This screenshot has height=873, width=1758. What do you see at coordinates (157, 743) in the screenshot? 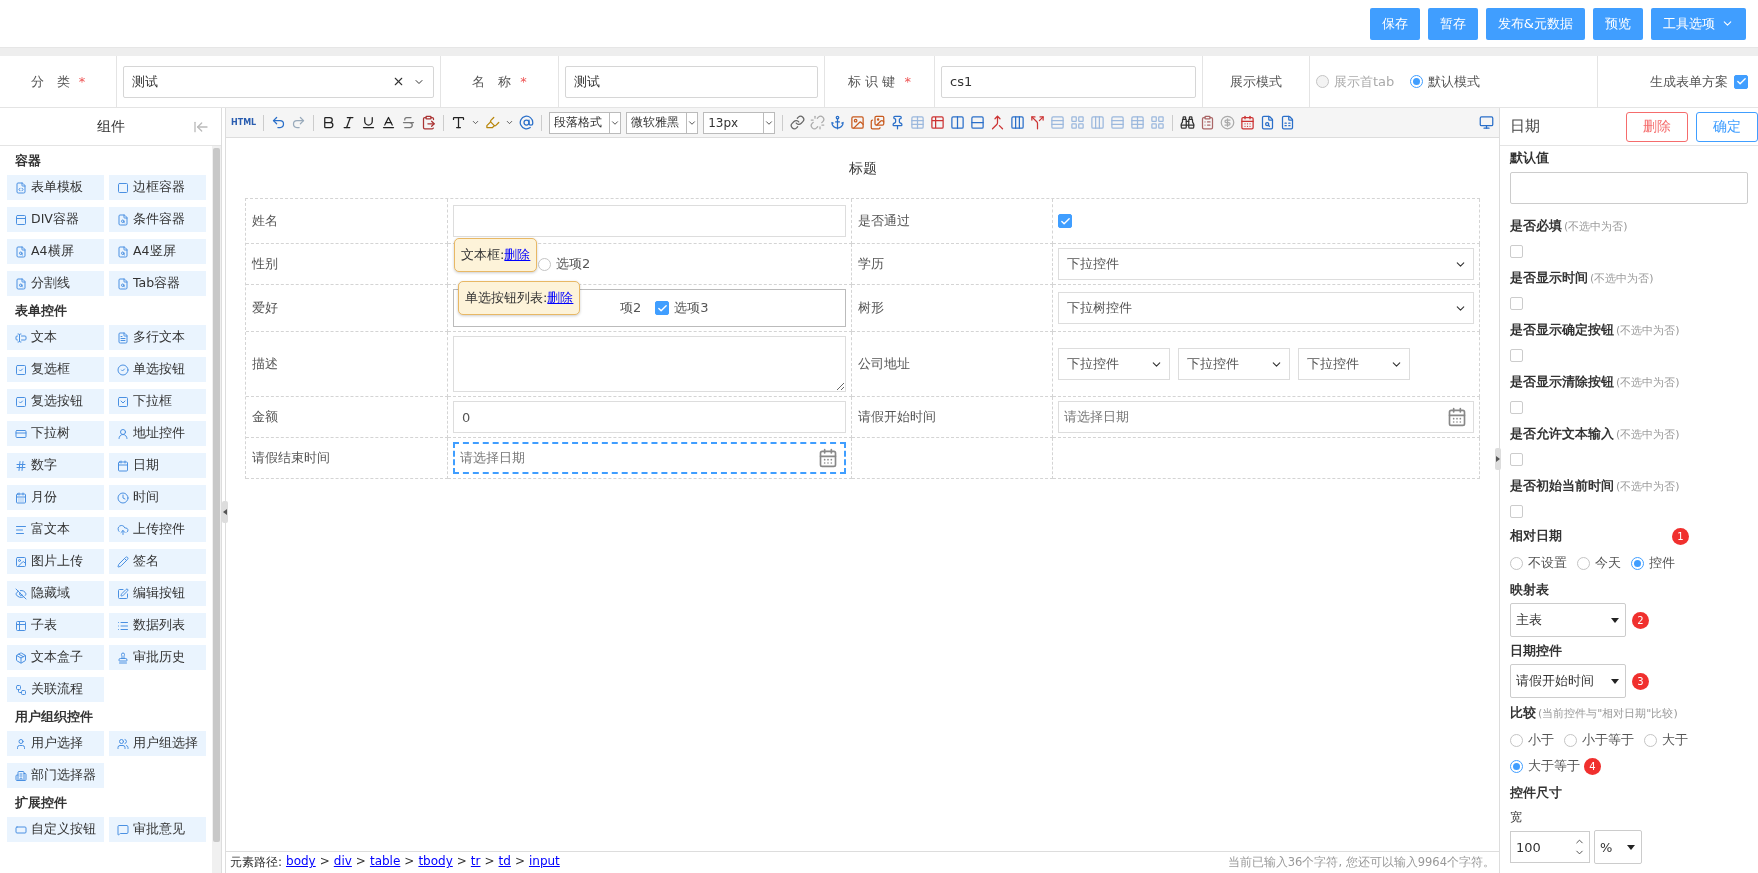
I see `component-item: 用户组选择` at bounding box center [157, 743].